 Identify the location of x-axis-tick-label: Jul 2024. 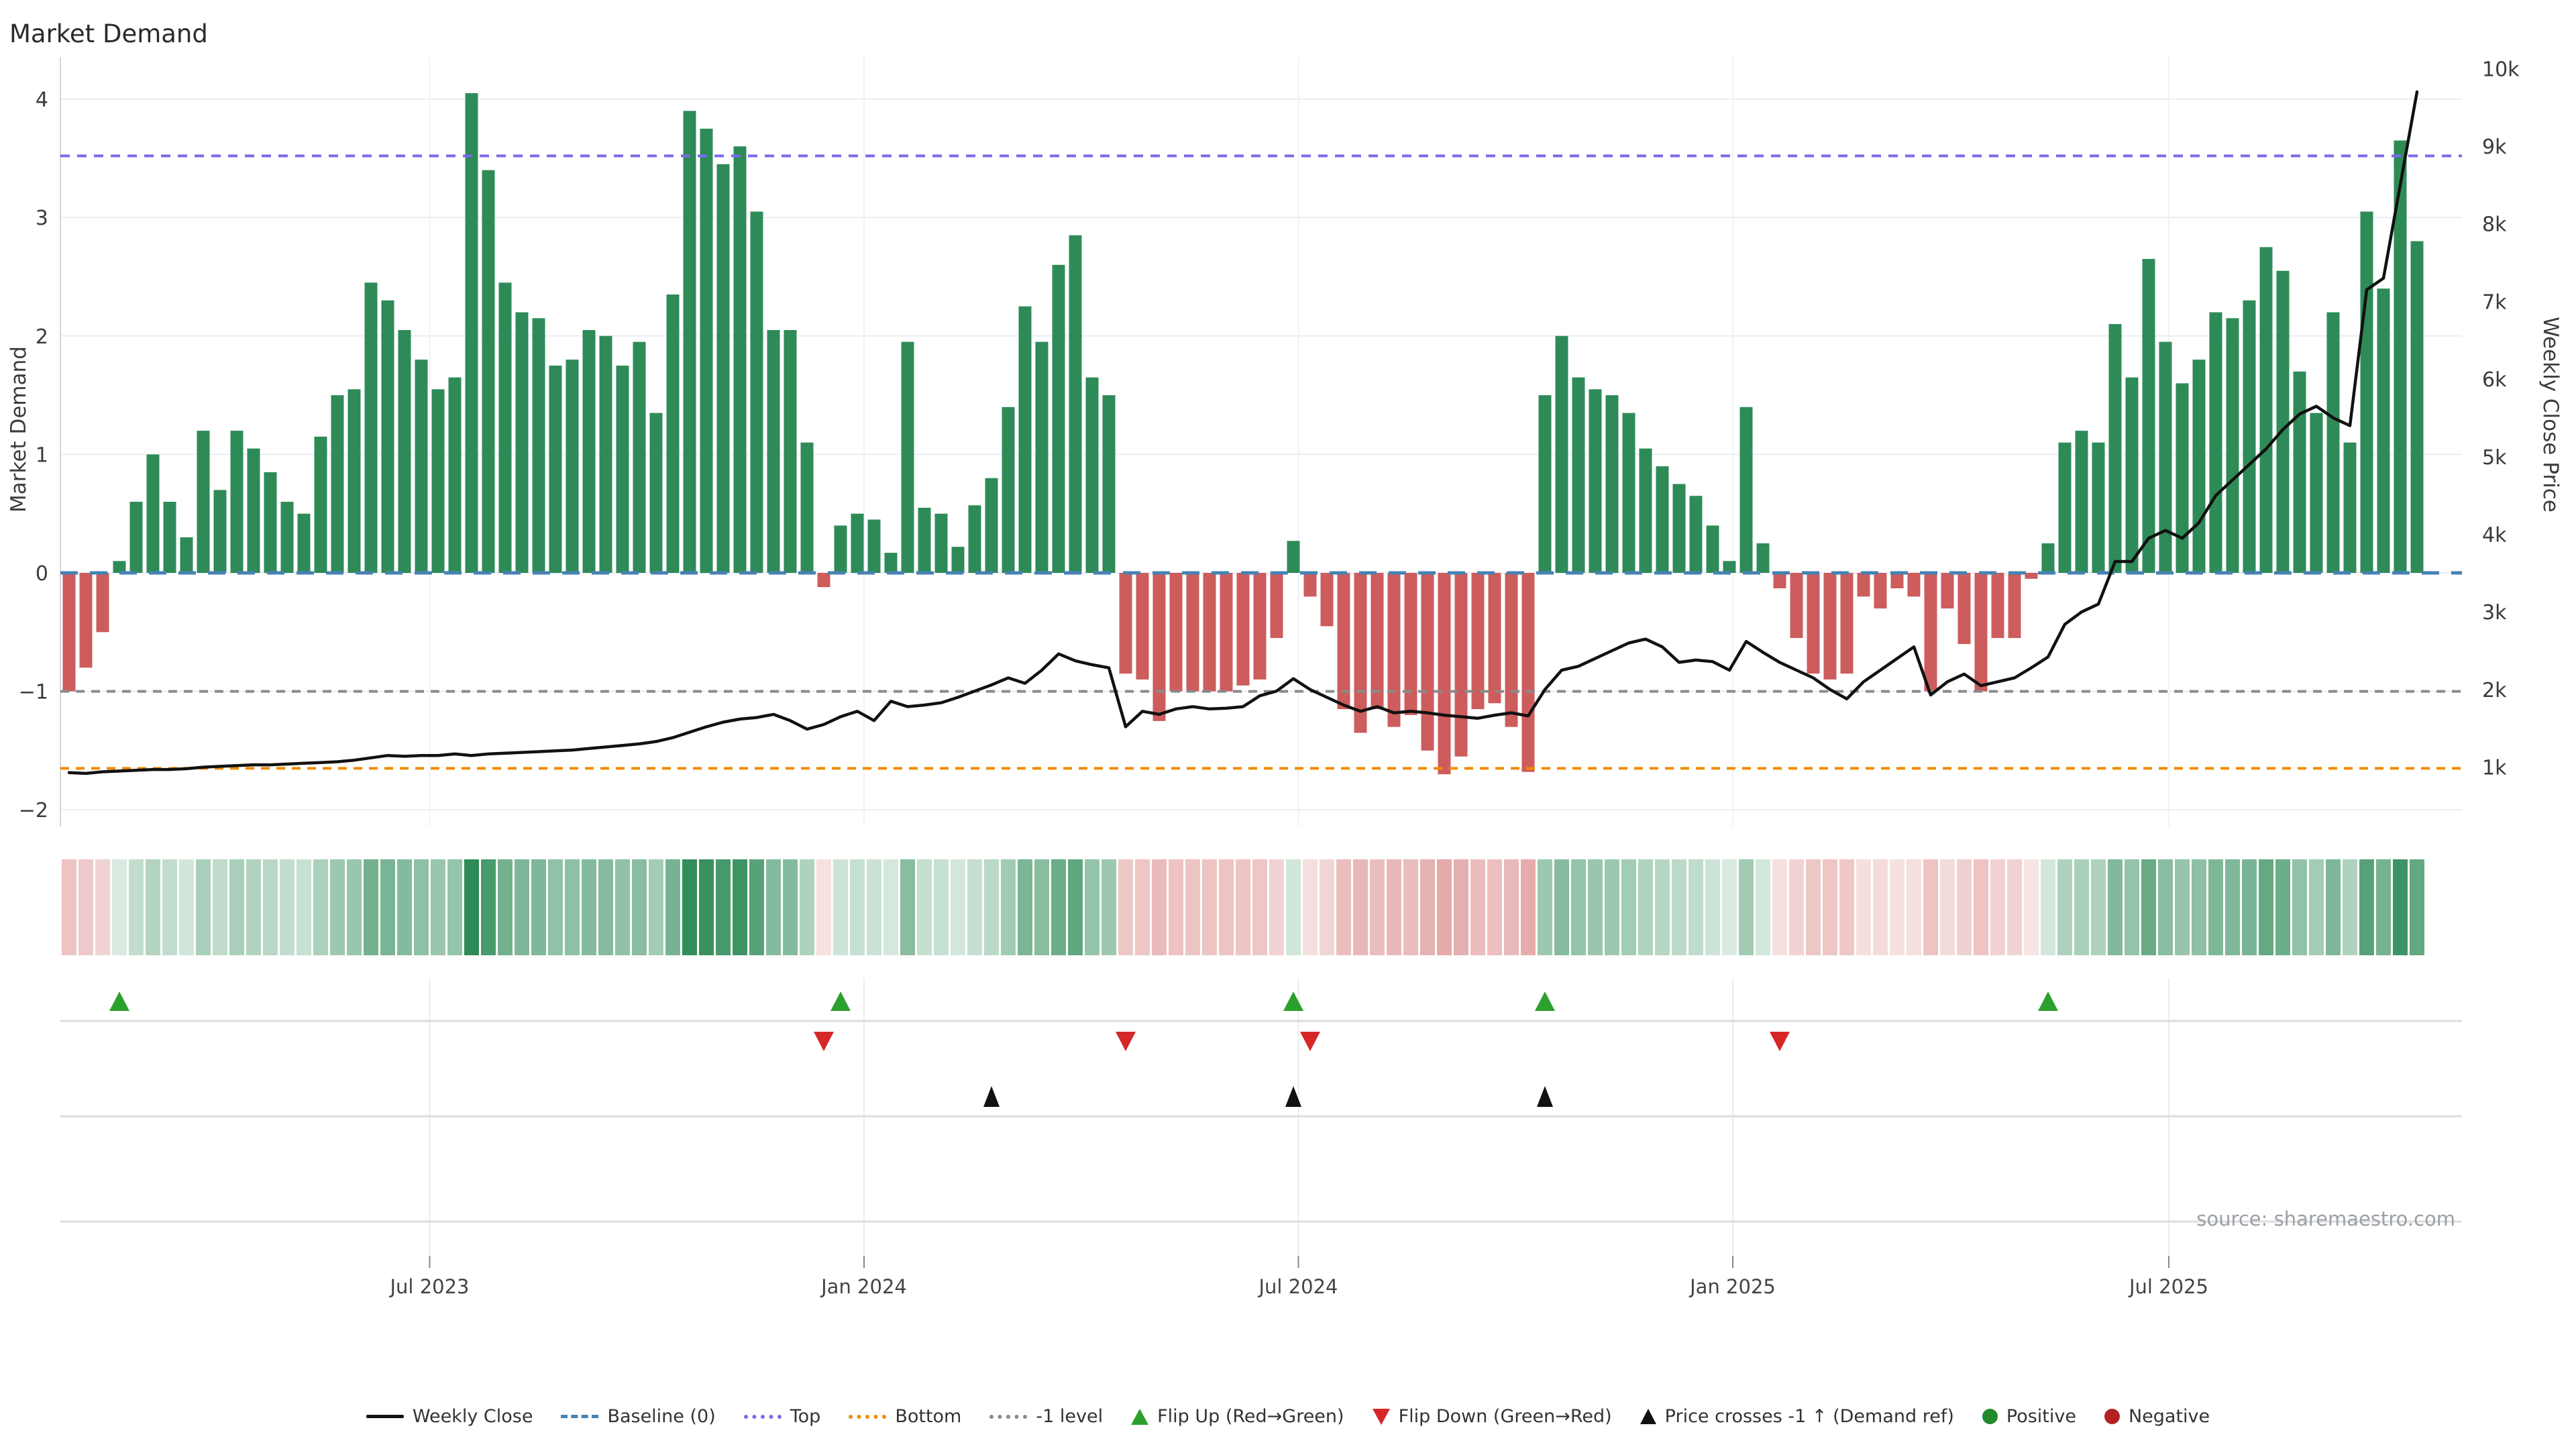
(1297, 1286).